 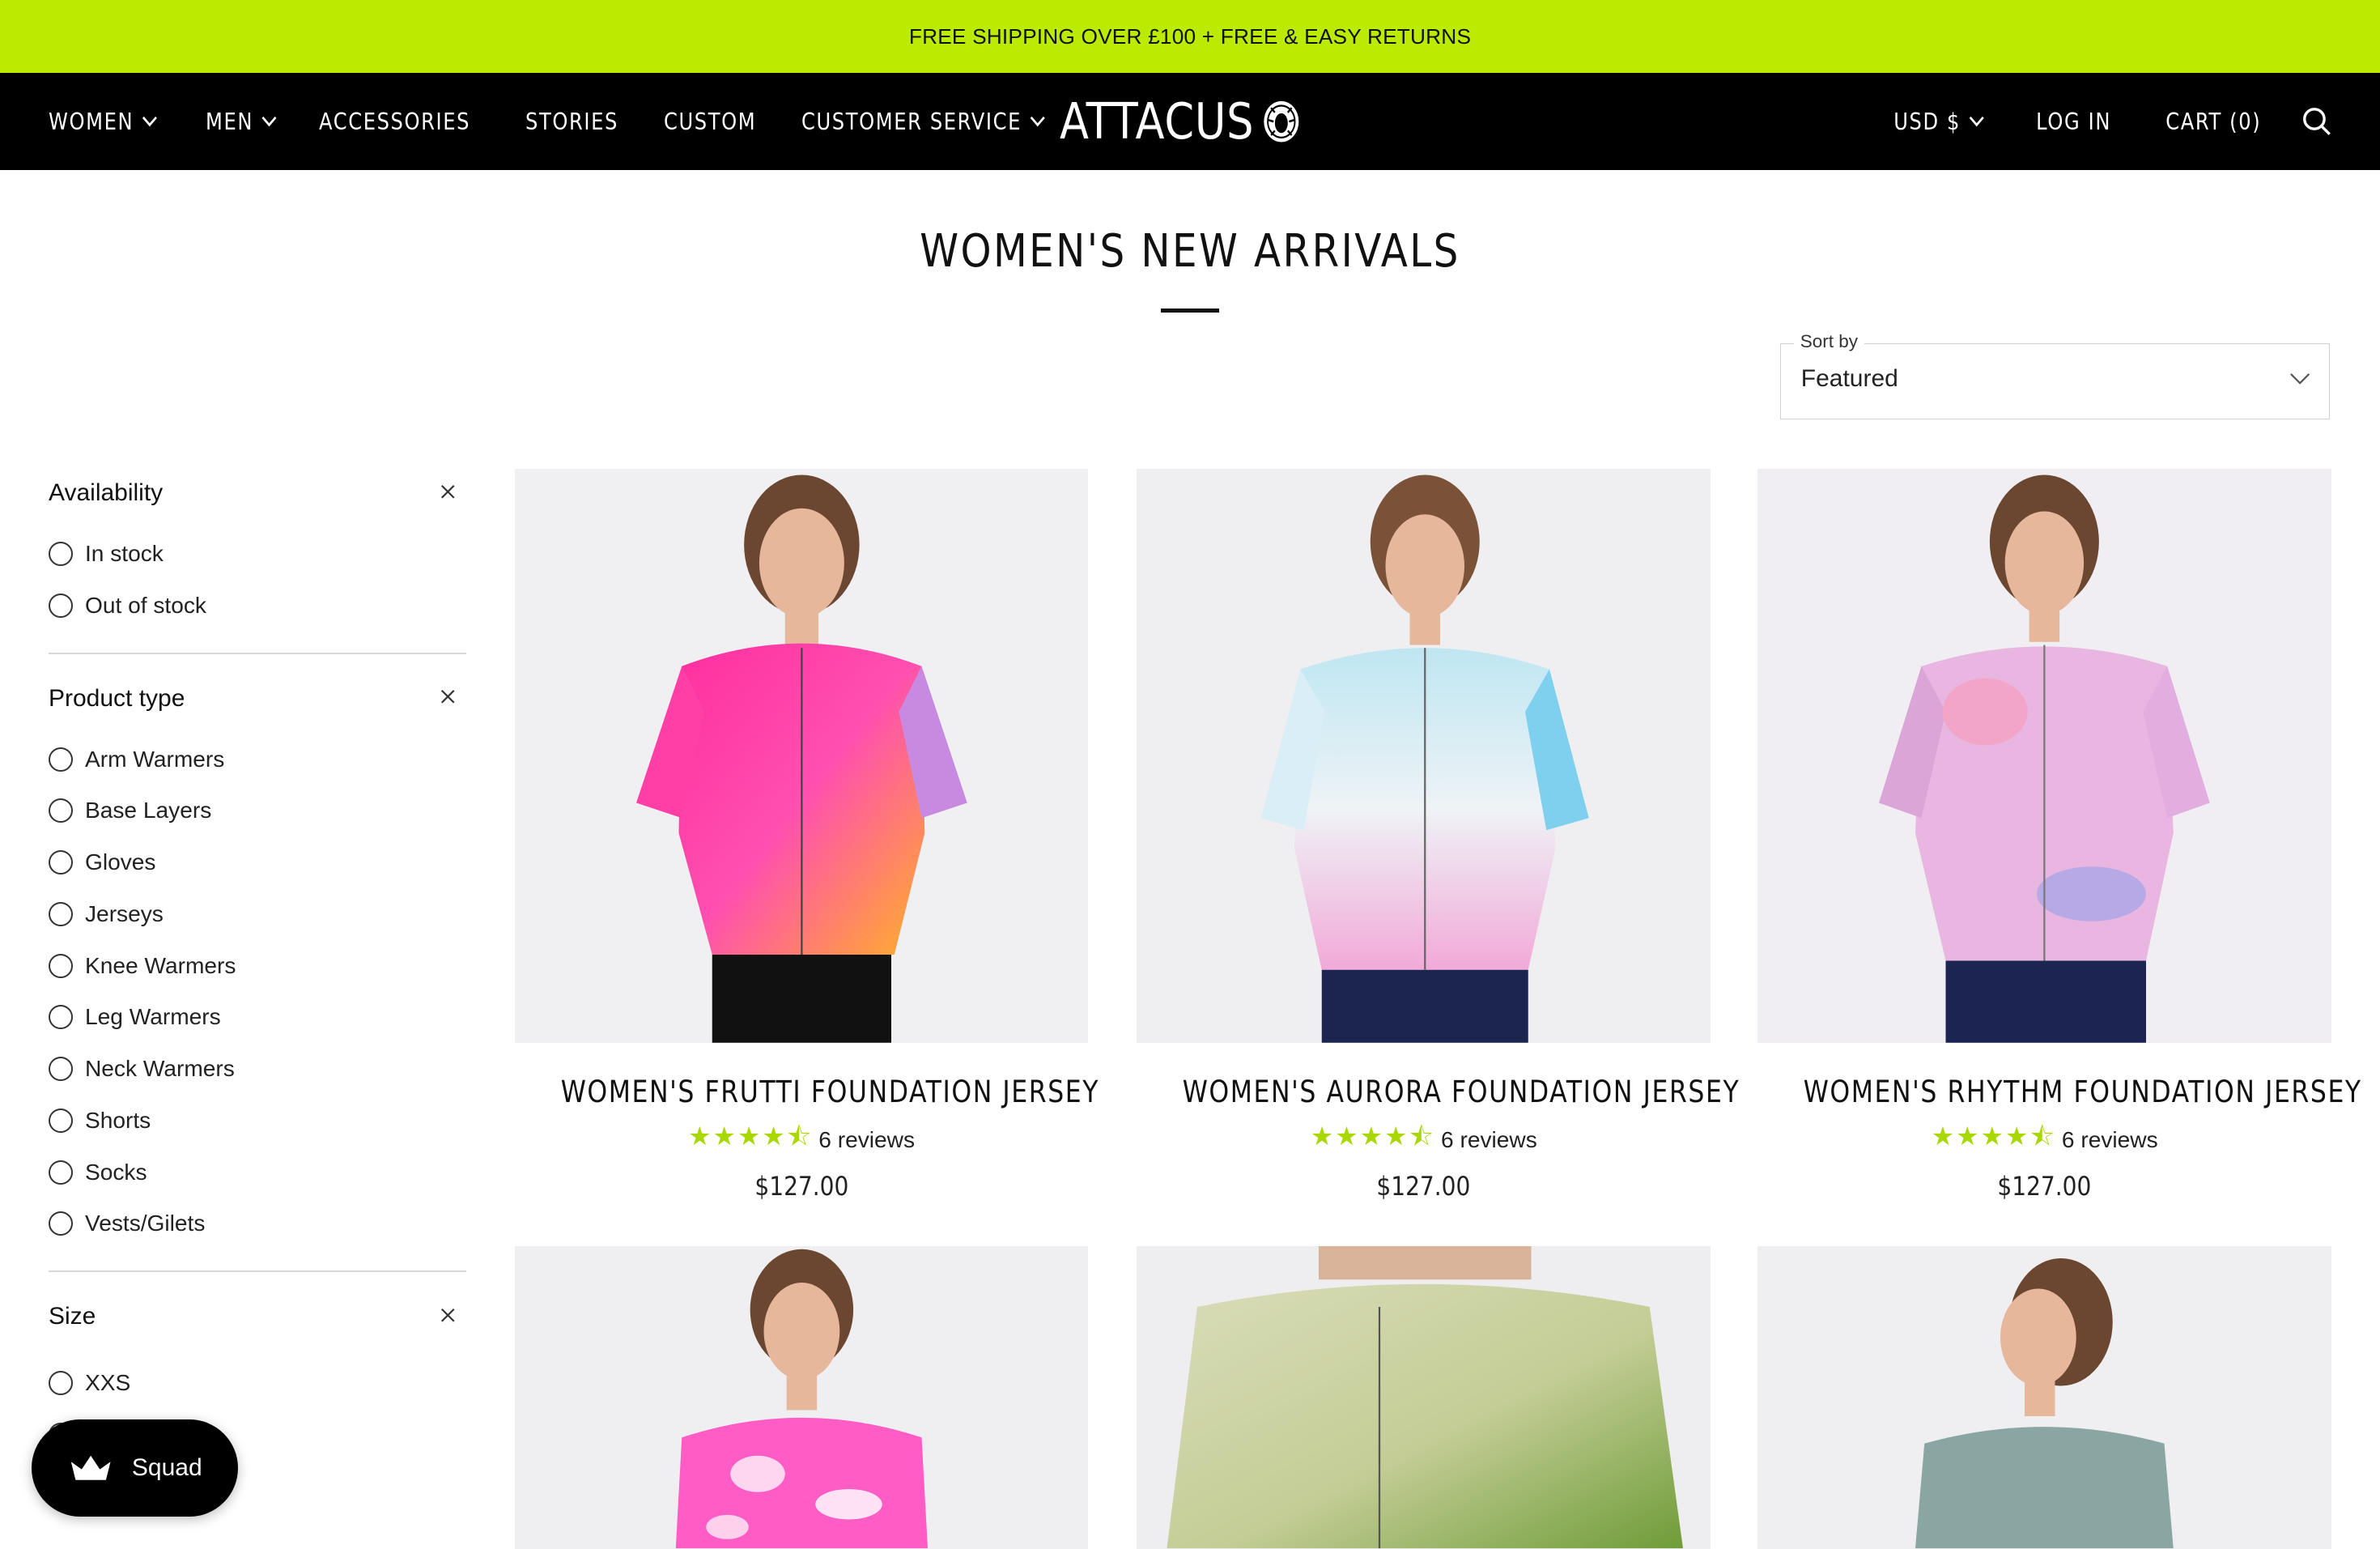 What do you see at coordinates (1190, 251) in the screenshot?
I see `page-title: WOMEN'S NEW ARRIVALS` at bounding box center [1190, 251].